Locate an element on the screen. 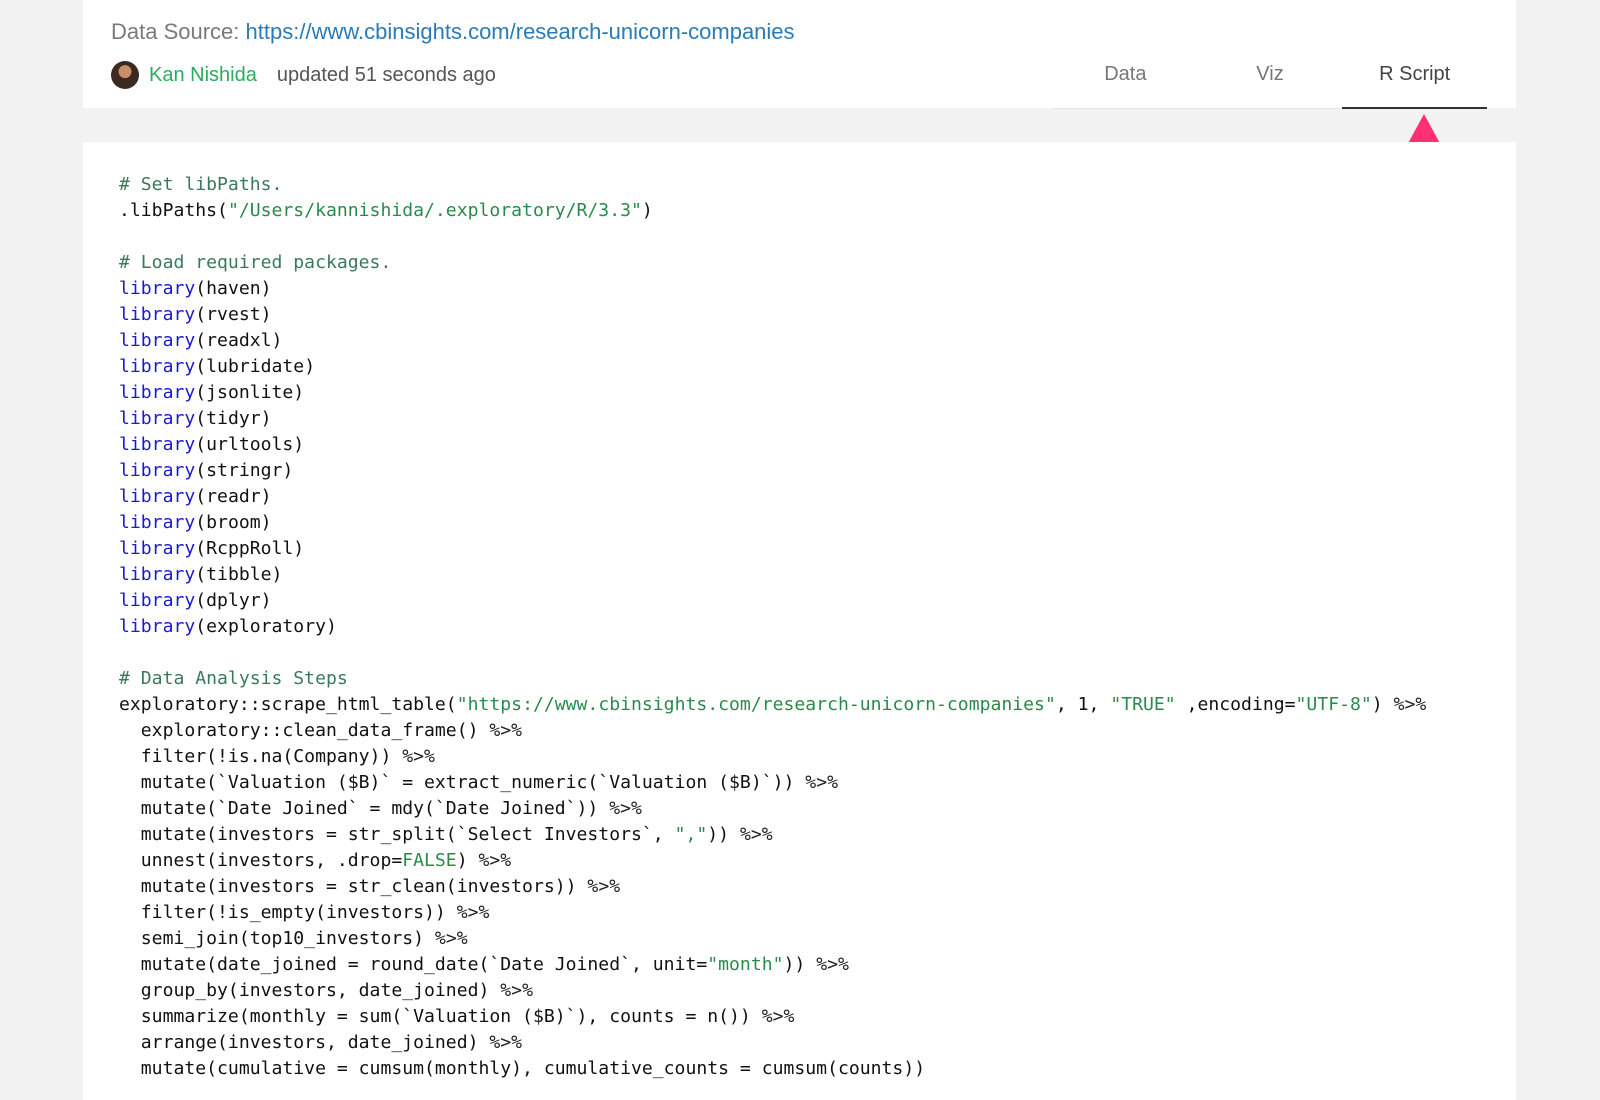 This screenshot has height=1100, width=1600. code-text: (broom) is located at coordinates (233, 522).